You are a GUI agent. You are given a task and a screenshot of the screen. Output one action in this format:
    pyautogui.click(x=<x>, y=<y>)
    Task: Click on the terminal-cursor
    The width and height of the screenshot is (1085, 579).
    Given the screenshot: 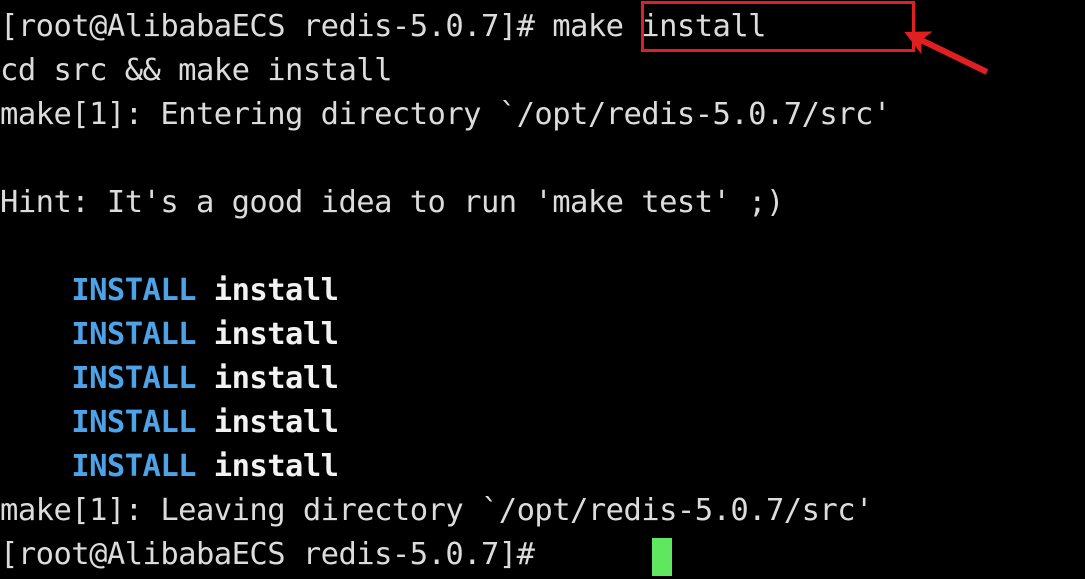 What is the action you would take?
    pyautogui.click(x=662, y=557)
    